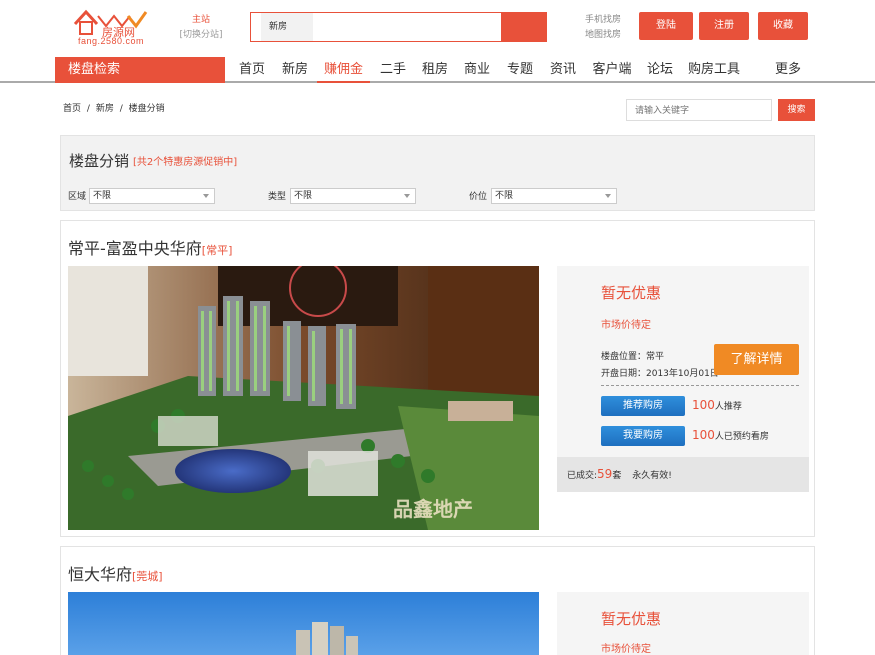  I want to click on nav-item-secondhand: 二手, so click(393, 70).